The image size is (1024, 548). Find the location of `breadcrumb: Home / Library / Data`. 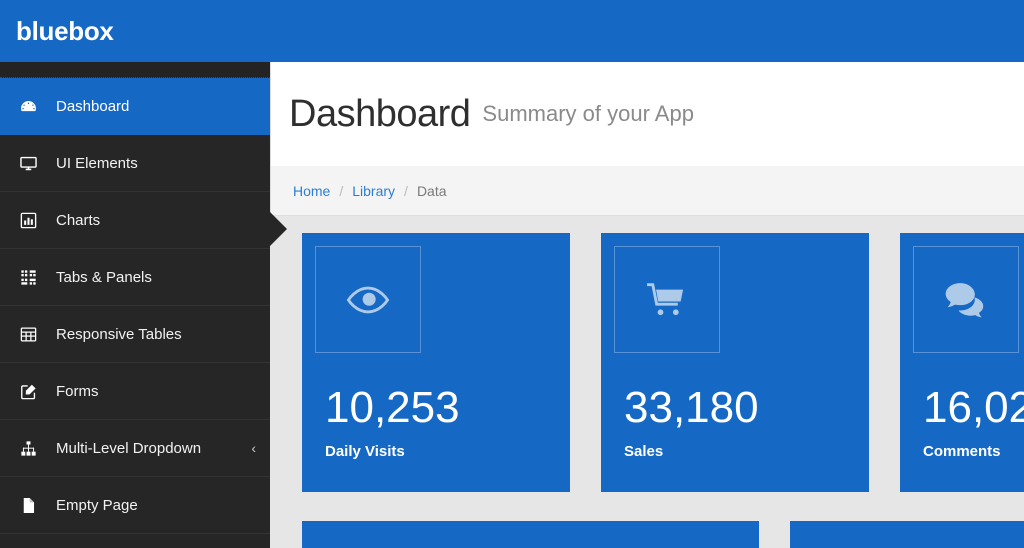

breadcrumb: Home / Library / Data is located at coordinates (647, 191).